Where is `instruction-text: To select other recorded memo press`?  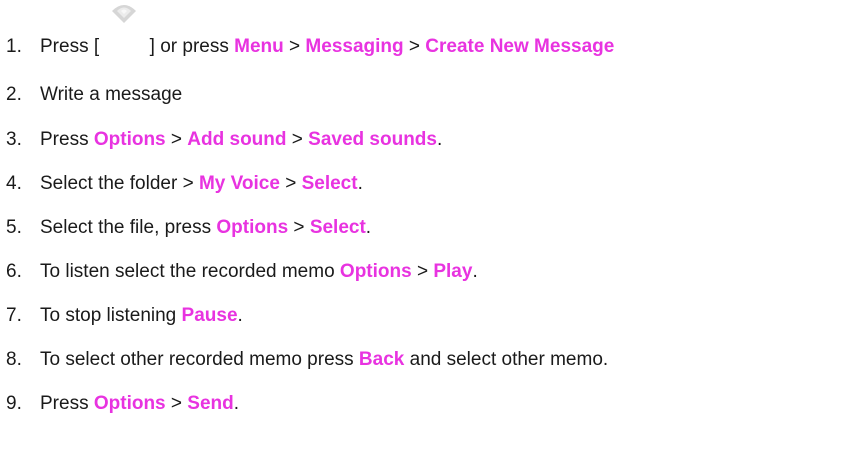 instruction-text: To select other recorded memo press is located at coordinates (199, 359).